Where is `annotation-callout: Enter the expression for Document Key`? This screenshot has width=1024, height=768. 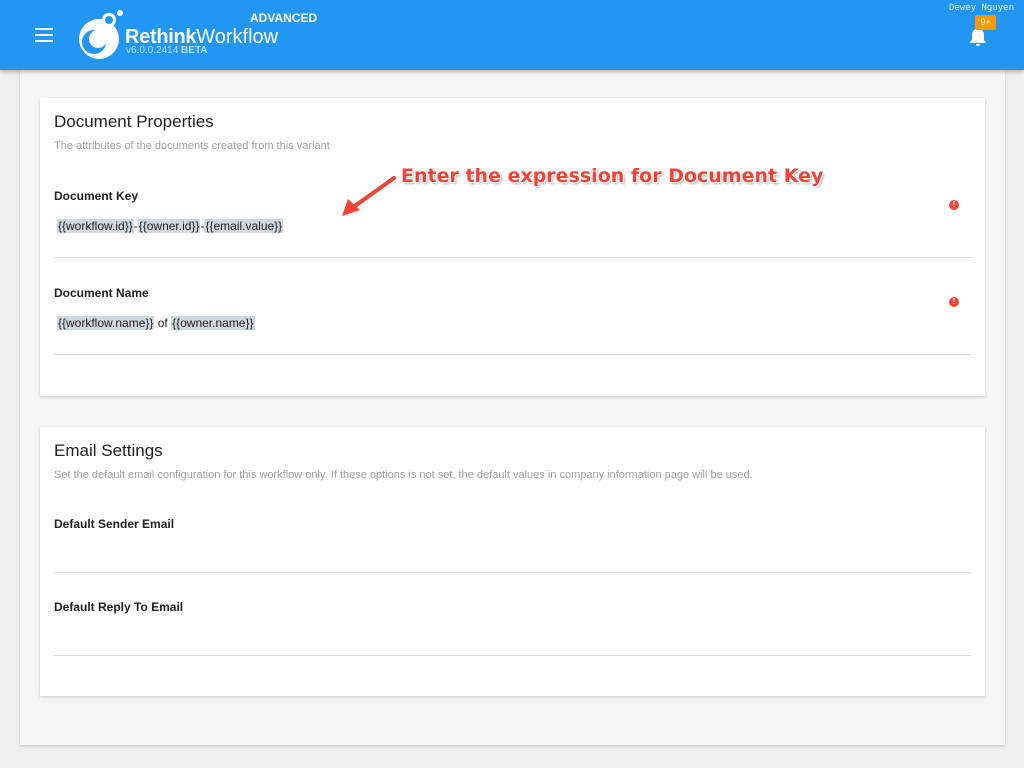 annotation-callout: Enter the expression for Document Key is located at coordinates (612, 176).